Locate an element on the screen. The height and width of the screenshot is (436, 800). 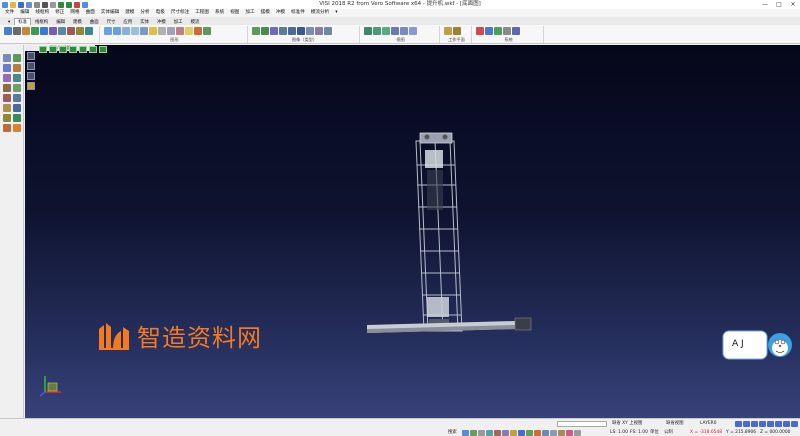
image-user-icon is located at coordinates (310, 31).